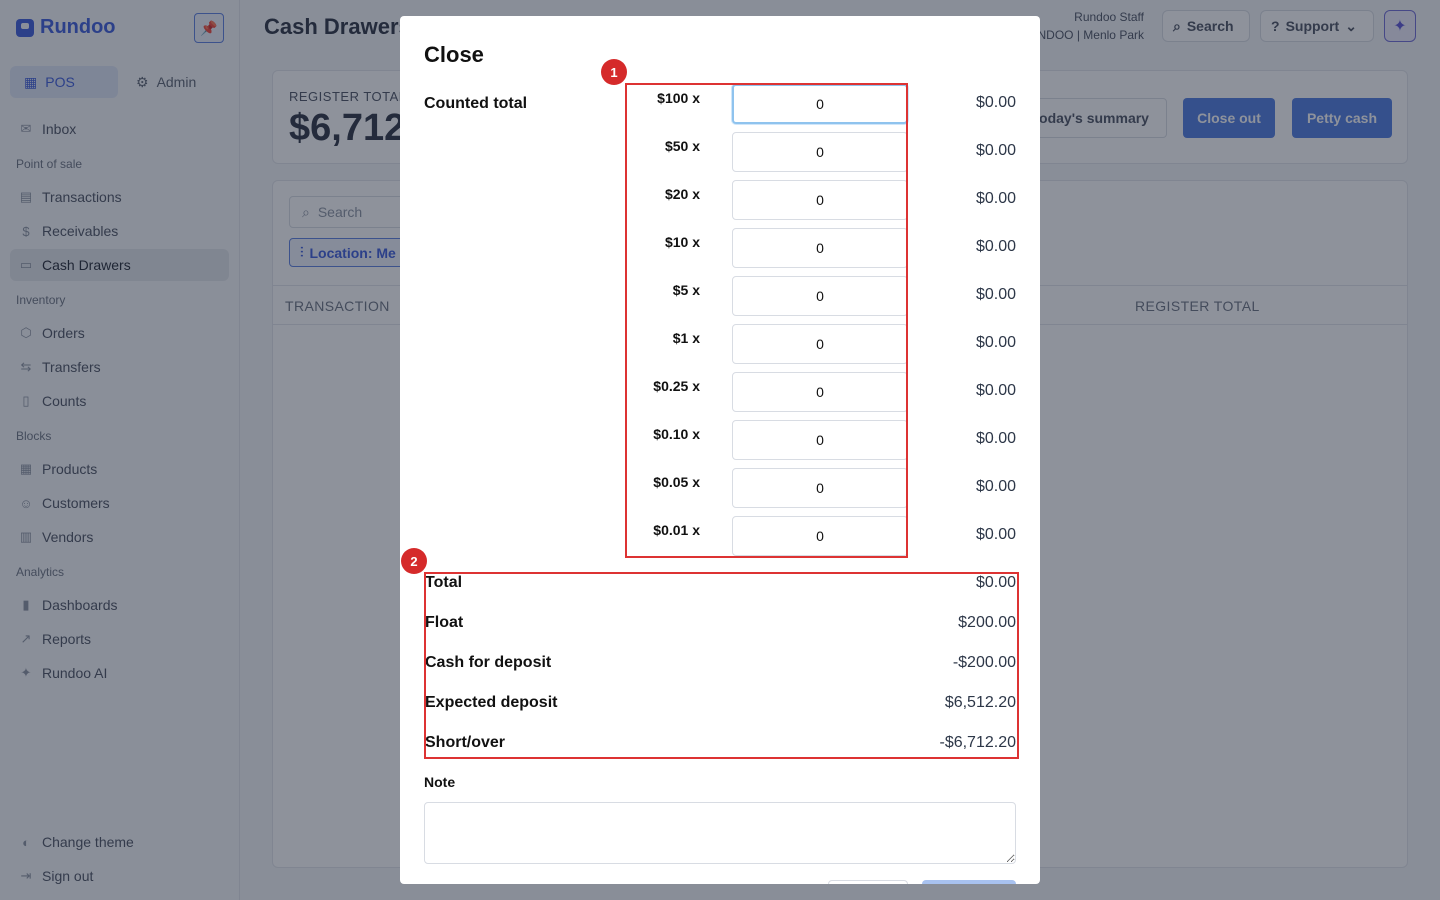 Image resolution: width=1440 pixels, height=900 pixels. I want to click on modal-title: Close, so click(454, 54).